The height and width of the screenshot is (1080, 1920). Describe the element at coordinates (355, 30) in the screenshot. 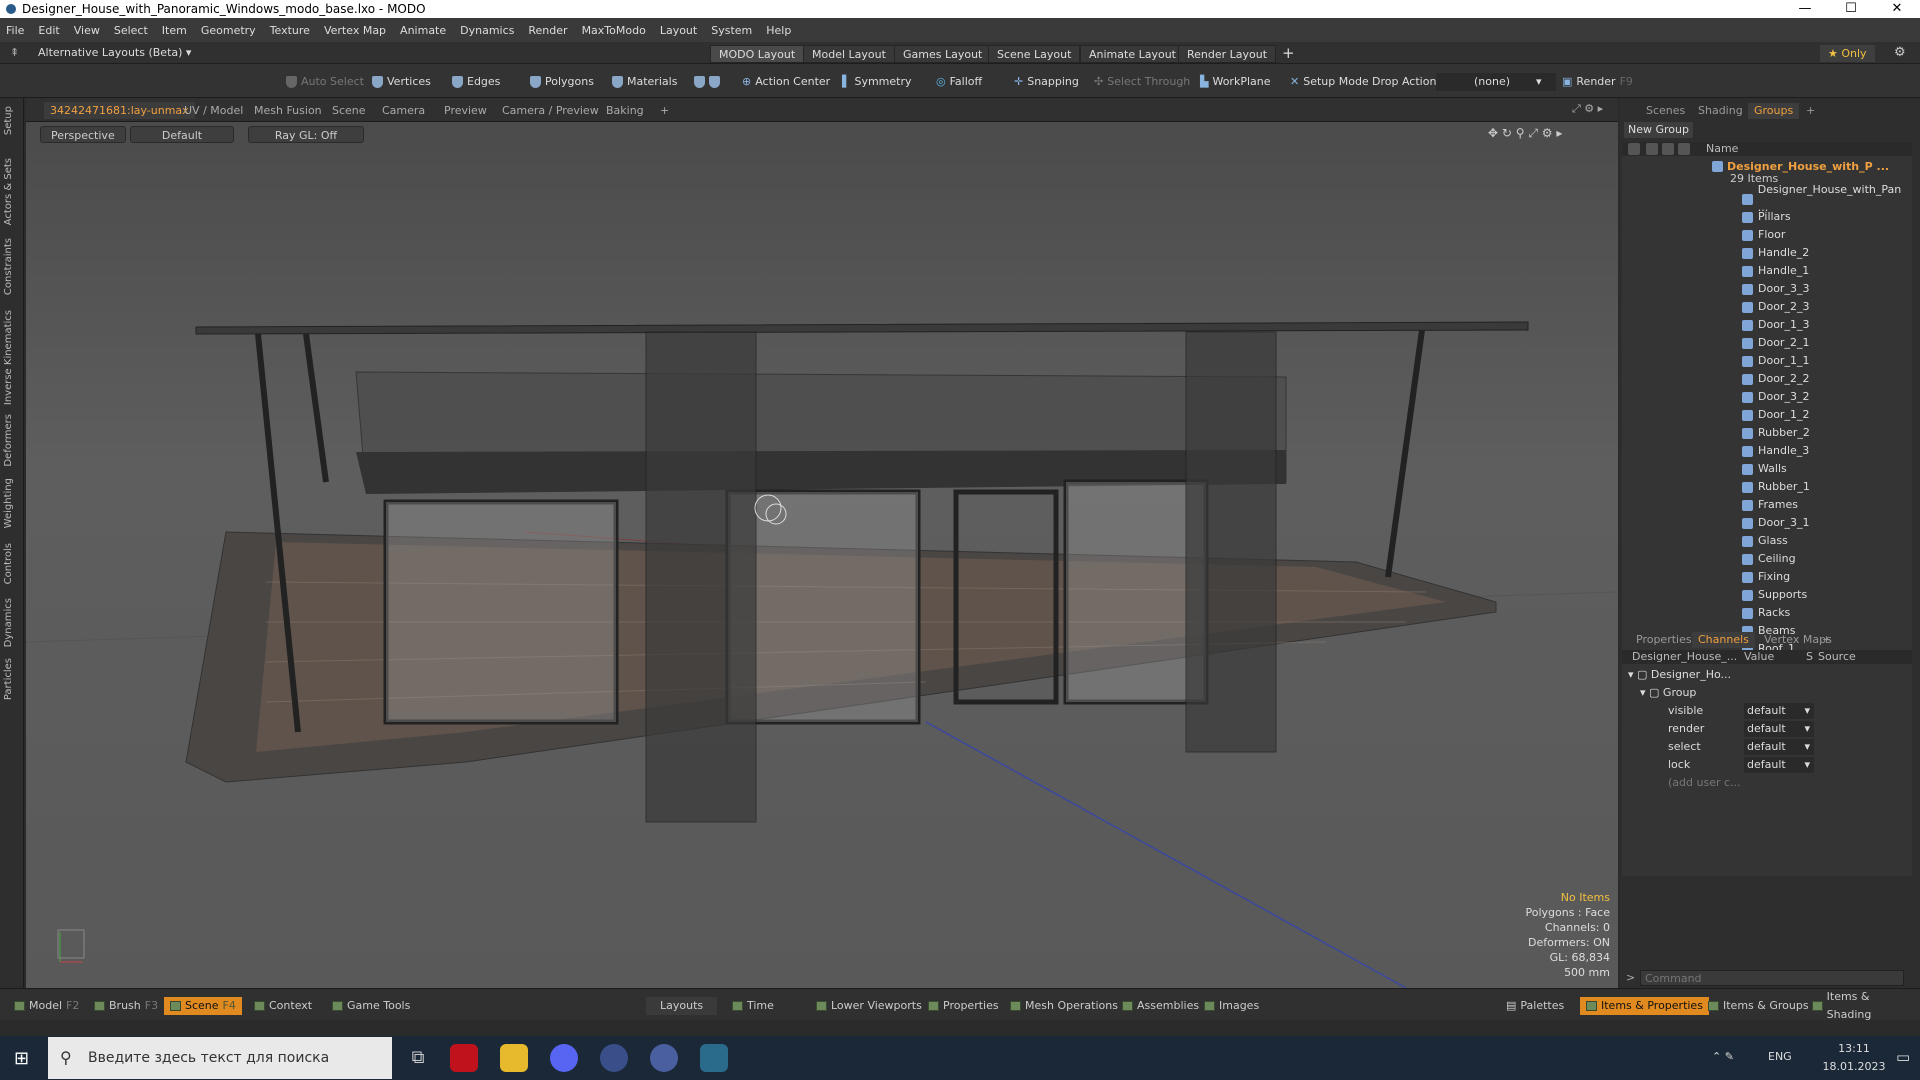

I see `menu-vertex-map: Vertex Map` at that location.